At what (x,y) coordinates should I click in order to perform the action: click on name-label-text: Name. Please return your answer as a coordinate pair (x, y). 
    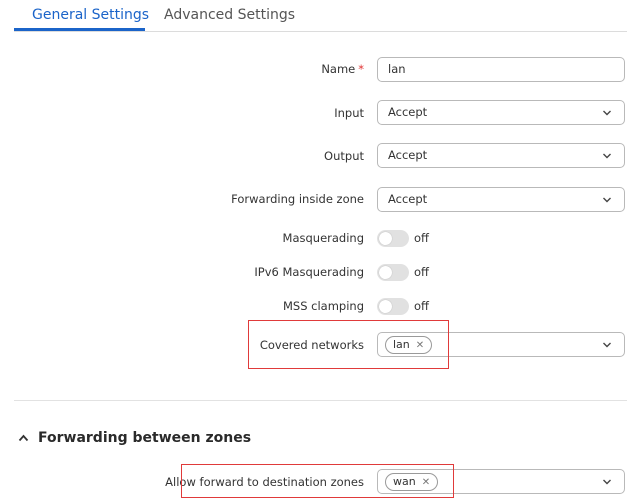
    Looking at the image, I should click on (338, 69).